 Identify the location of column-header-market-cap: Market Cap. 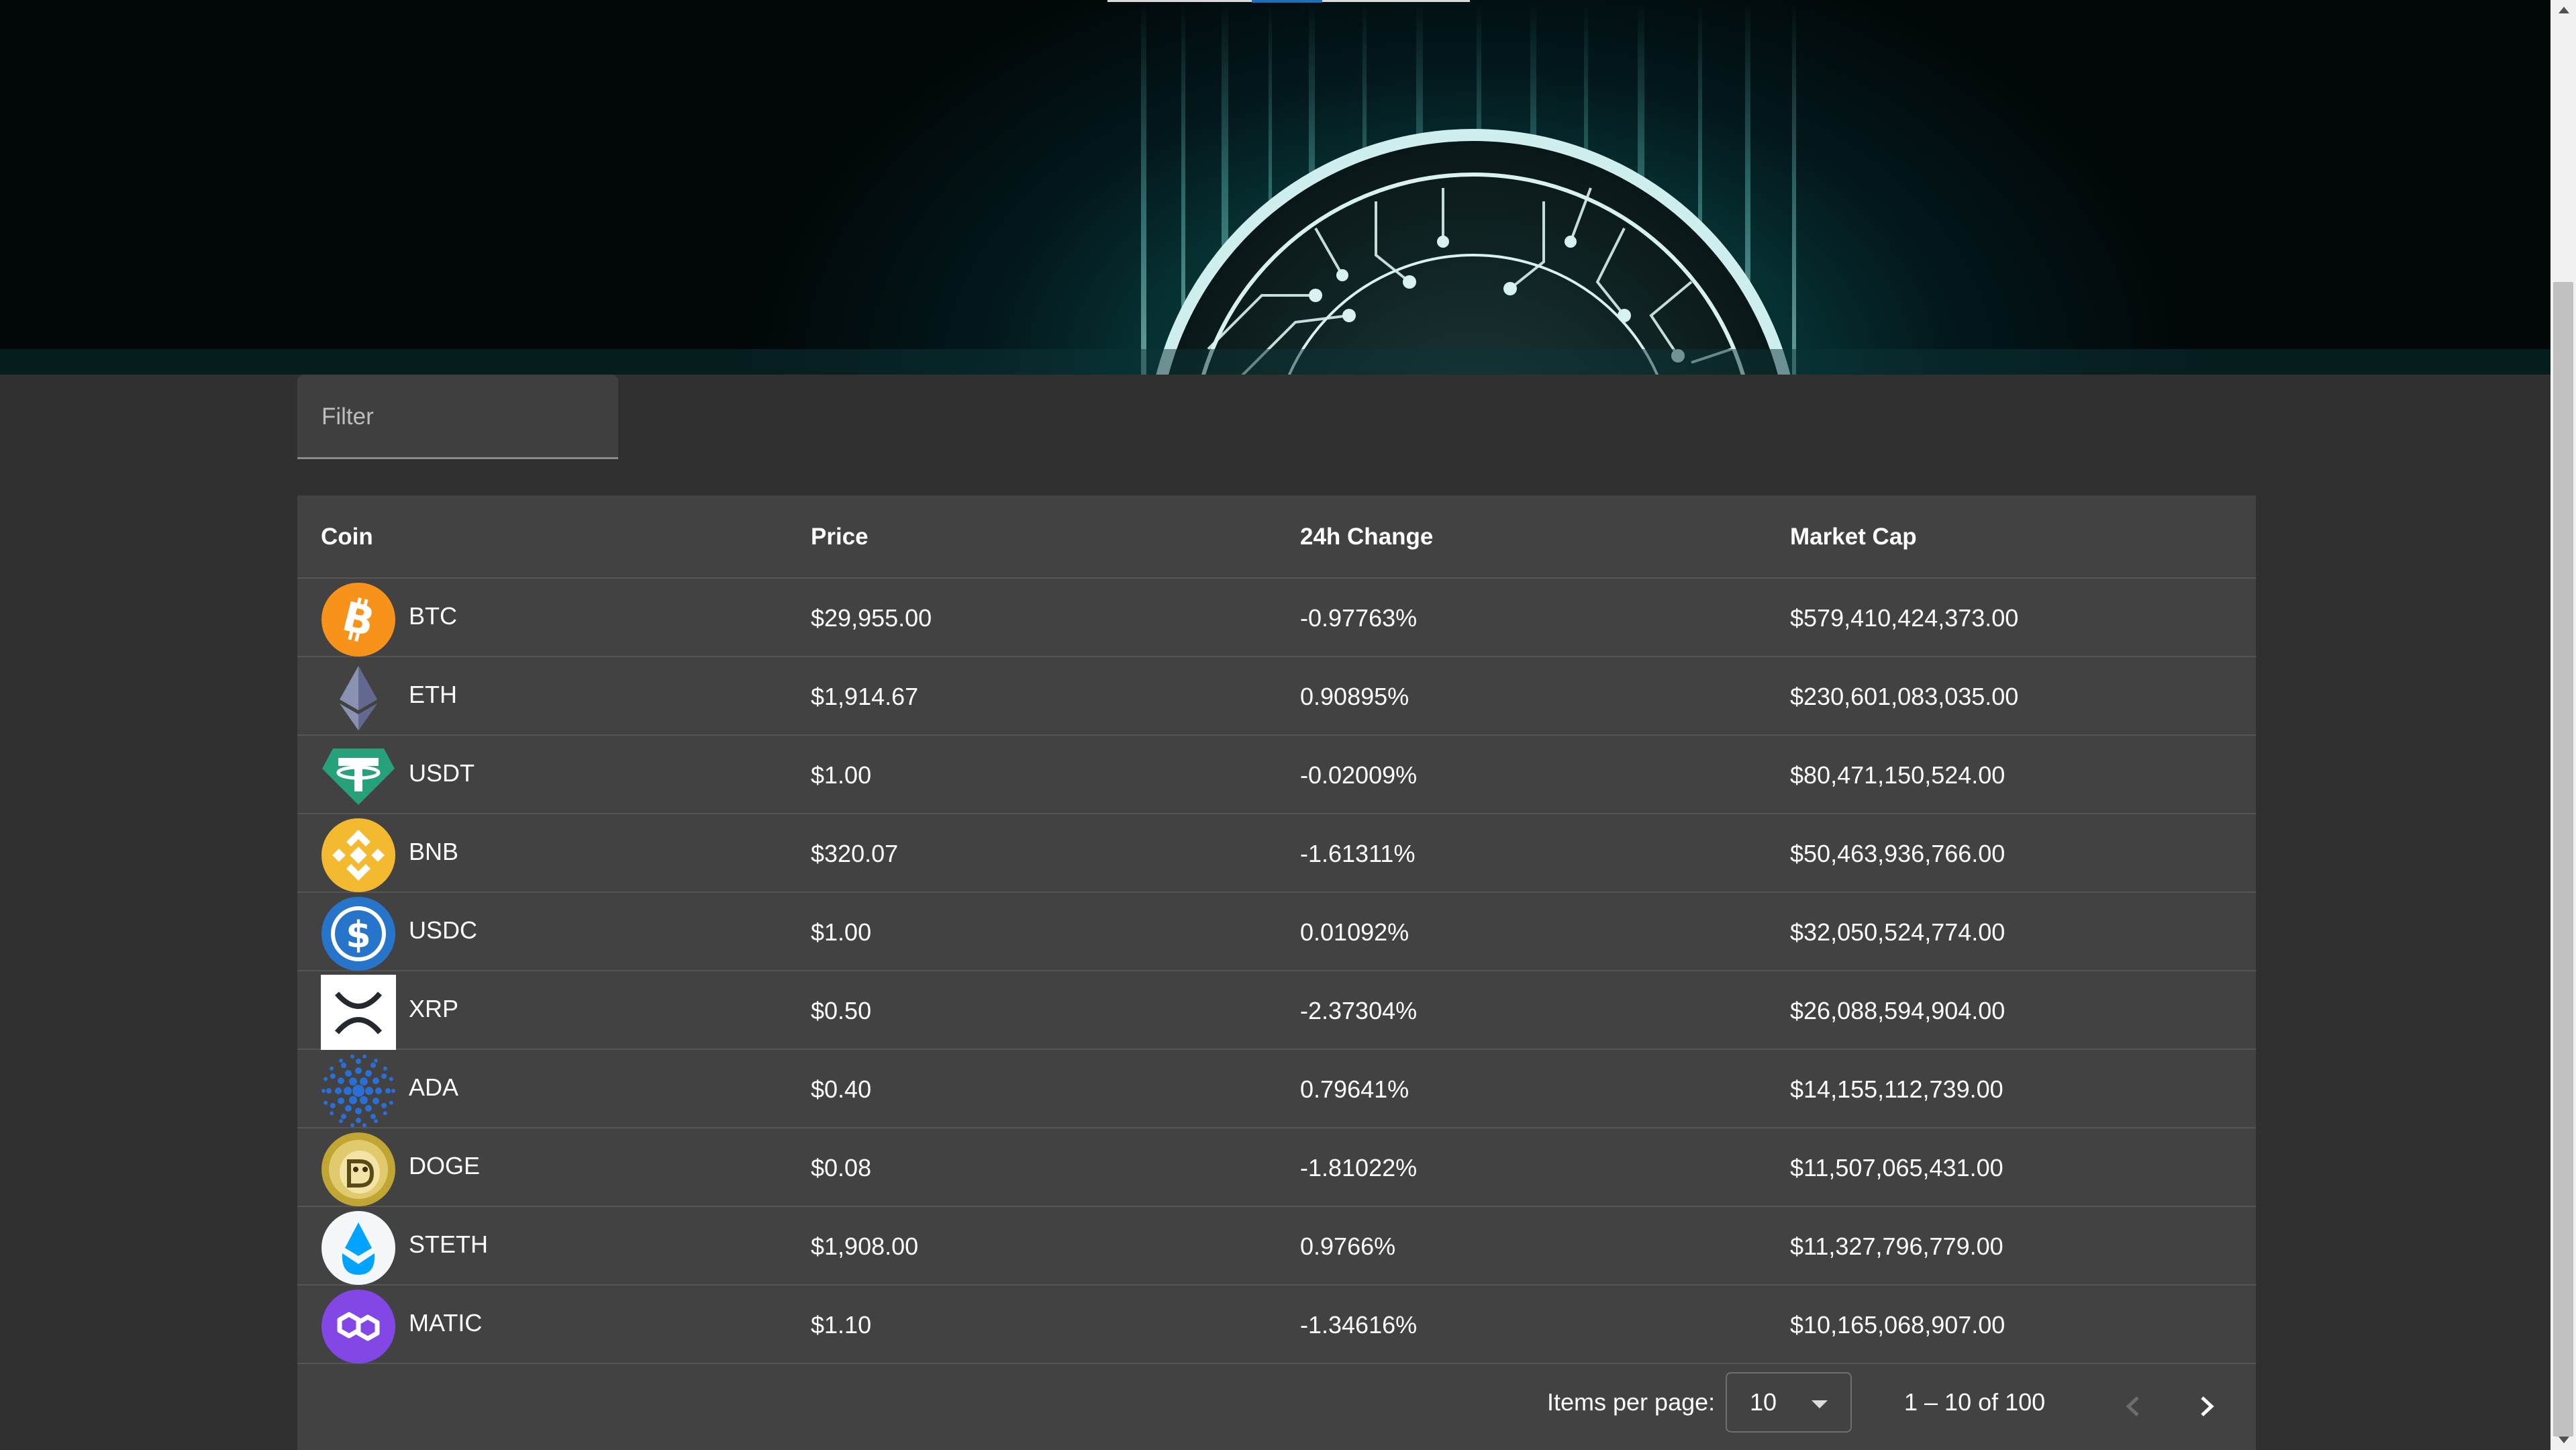
(1853, 537).